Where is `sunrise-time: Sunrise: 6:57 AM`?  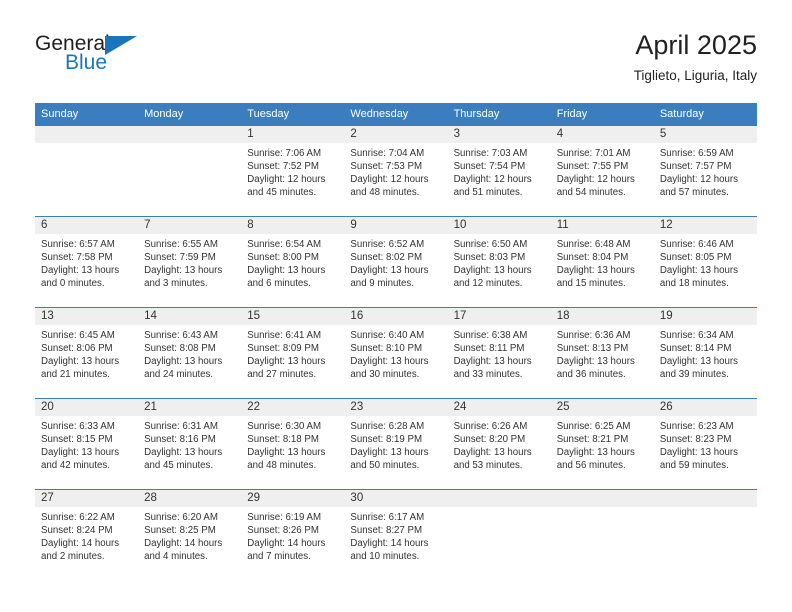 sunrise-time: Sunrise: 6:57 AM is located at coordinates (78, 244).